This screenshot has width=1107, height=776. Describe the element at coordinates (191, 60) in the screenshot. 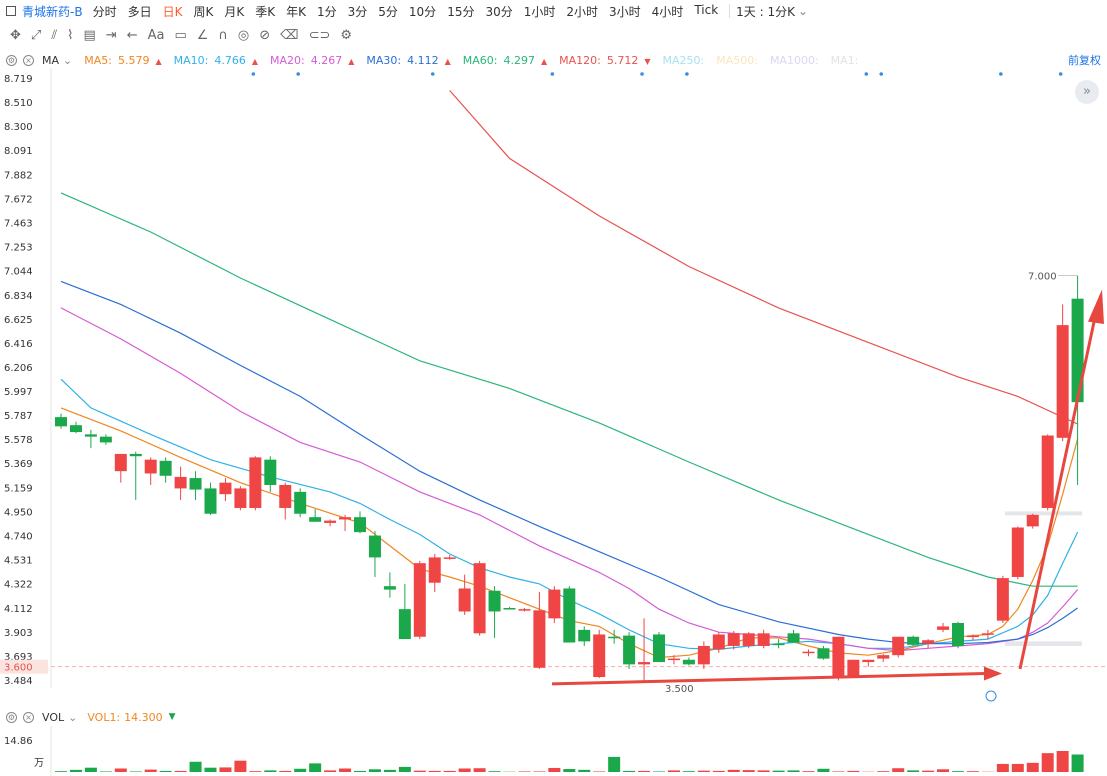

I see `ma-label: MA10:` at that location.